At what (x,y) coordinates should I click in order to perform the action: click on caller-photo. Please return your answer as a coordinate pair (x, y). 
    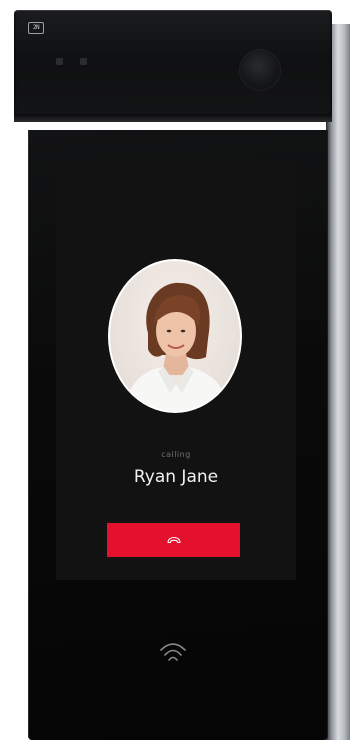
    Looking at the image, I should click on (176, 346).